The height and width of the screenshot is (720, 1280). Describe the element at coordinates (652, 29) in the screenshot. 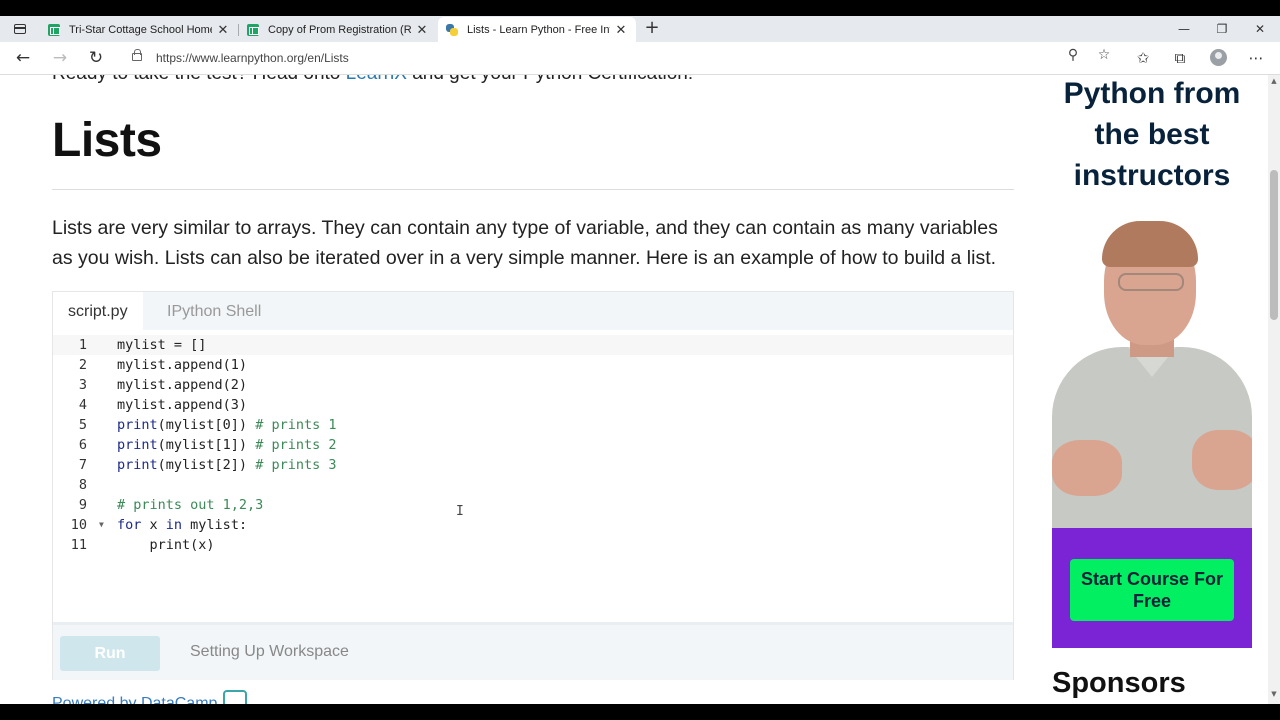

I see `new-tab-plus-icon: +` at that location.